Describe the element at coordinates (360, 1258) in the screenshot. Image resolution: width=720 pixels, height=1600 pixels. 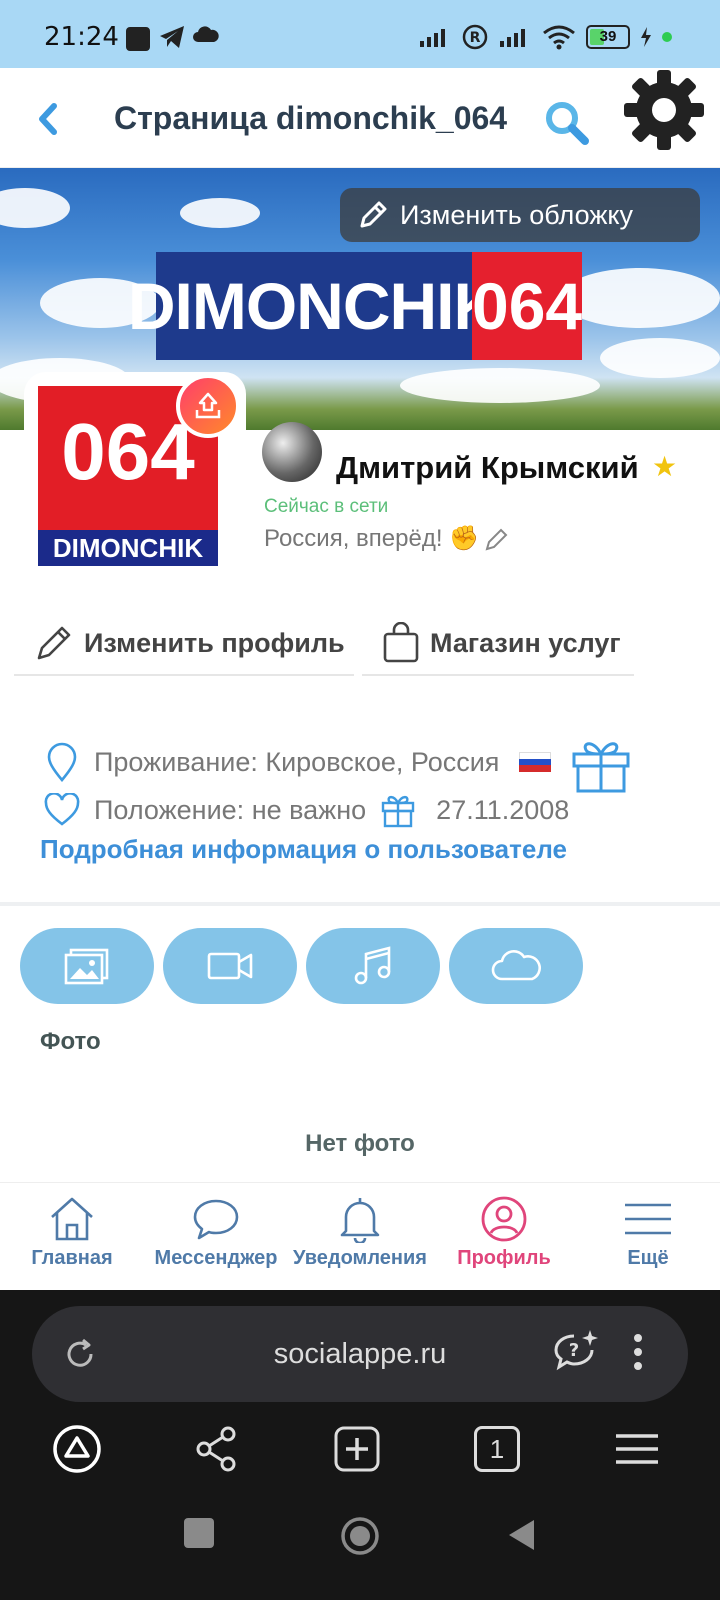
I see `nav-notifications-label: Уведомления` at that location.